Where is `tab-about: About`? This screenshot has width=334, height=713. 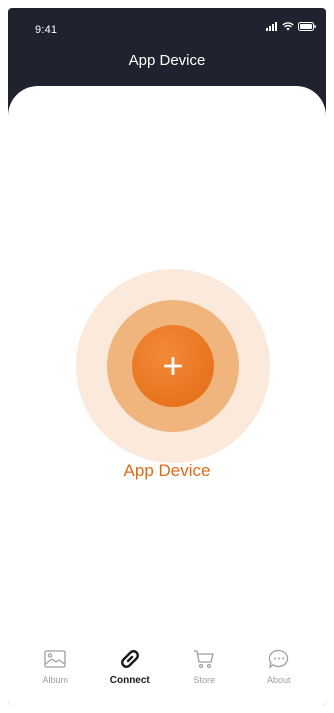
tab-about: About is located at coordinates (279, 665).